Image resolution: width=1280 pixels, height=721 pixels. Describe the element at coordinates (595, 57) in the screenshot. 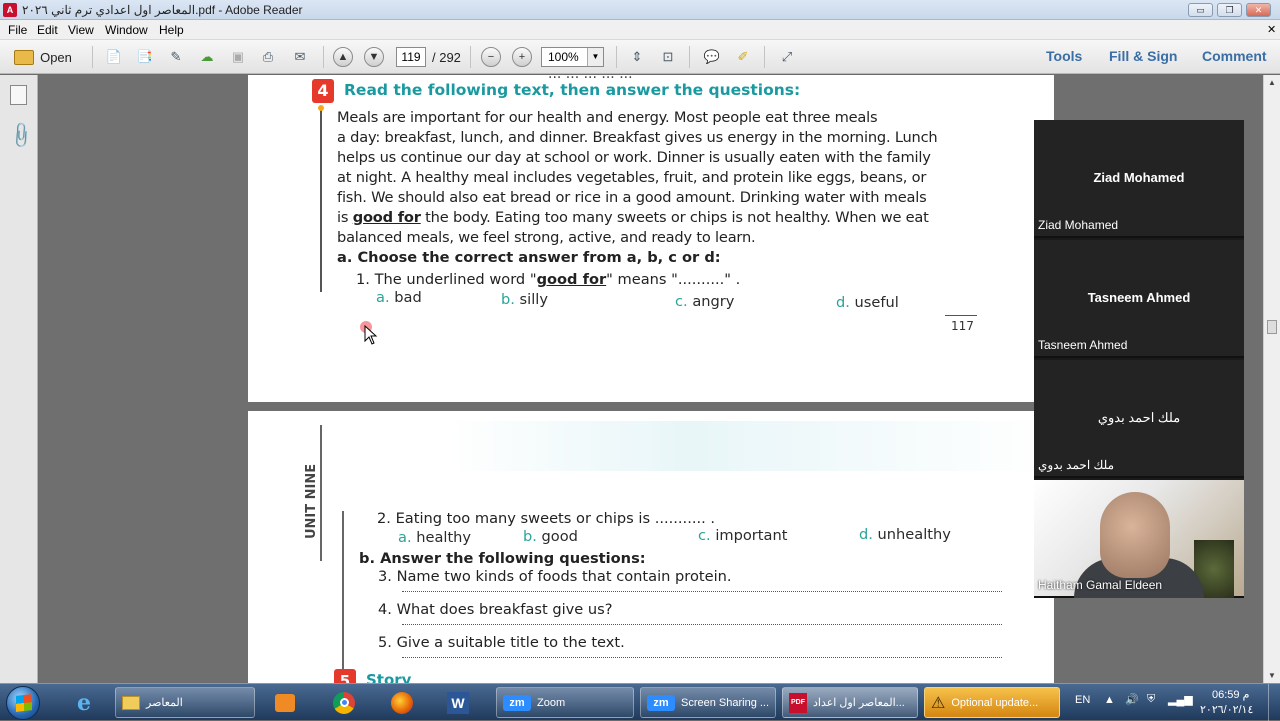

I see `chevron-down-icon: ▼` at that location.